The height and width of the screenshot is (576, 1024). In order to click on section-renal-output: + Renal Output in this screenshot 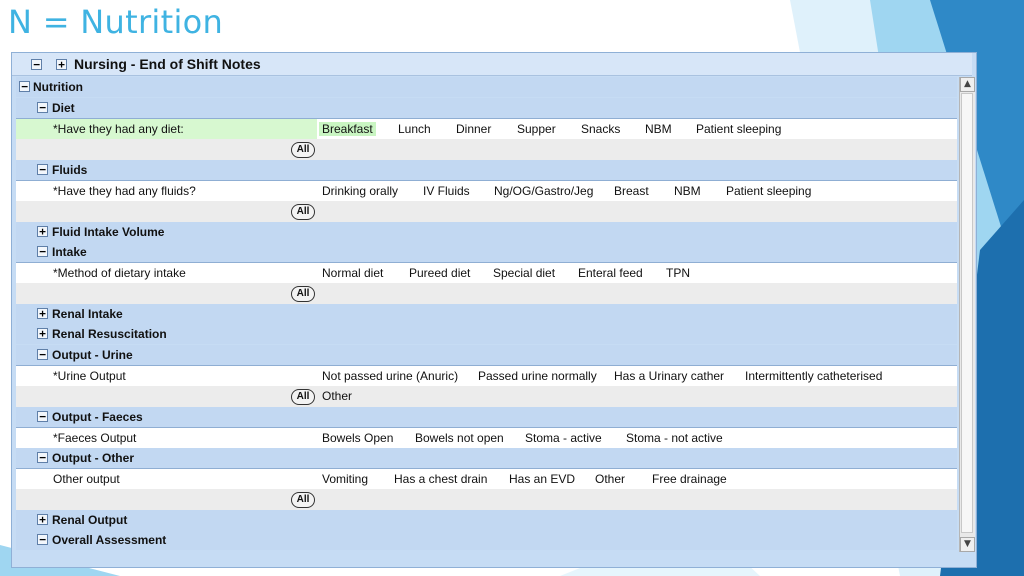, I will do `click(486, 520)`.